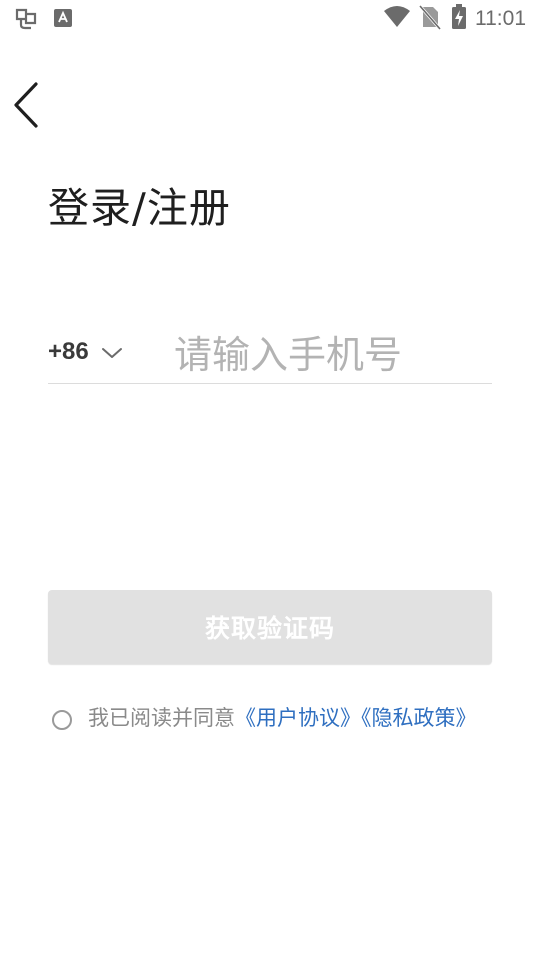 The image size is (540, 960). I want to click on country-code-selector: +86, so click(85, 352).